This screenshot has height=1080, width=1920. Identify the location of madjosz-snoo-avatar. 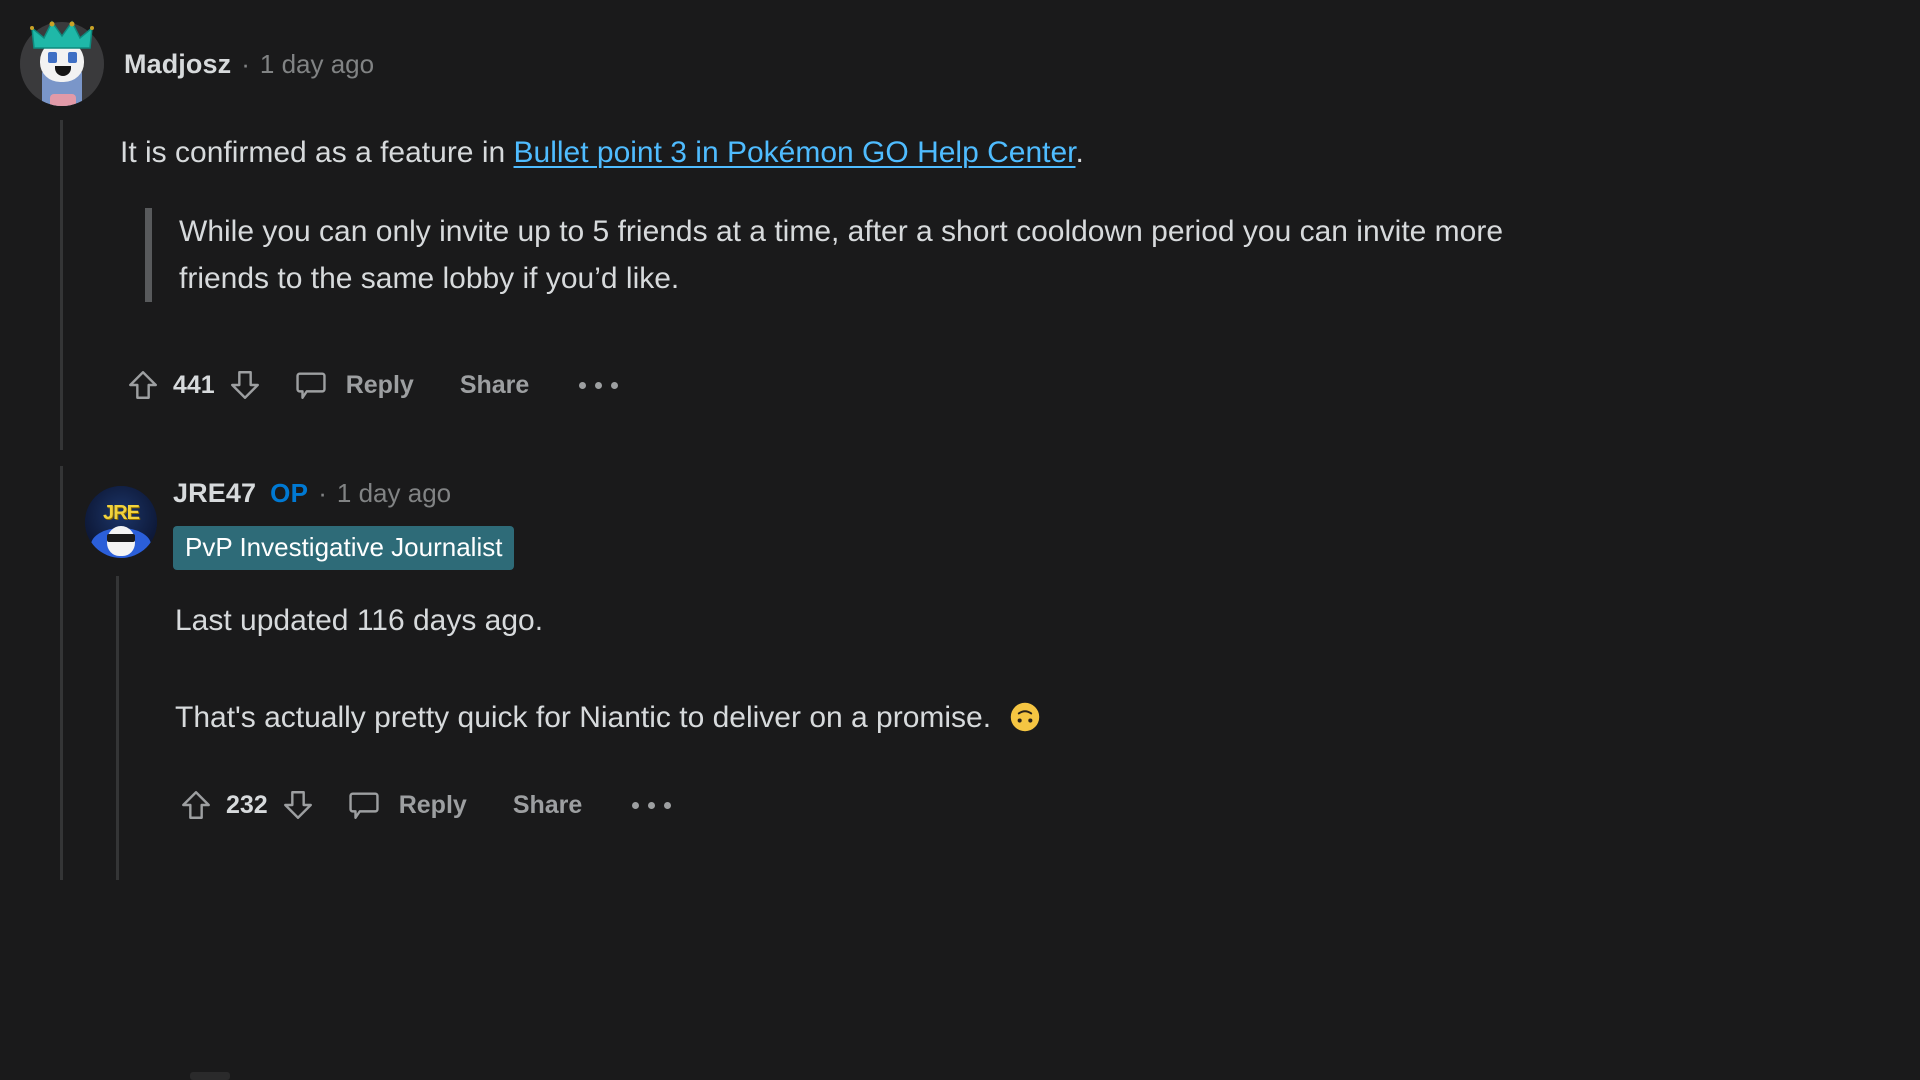
(62, 63).